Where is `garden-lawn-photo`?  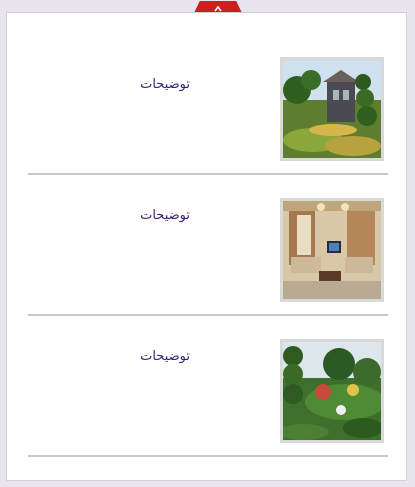
garden-lawn-photo is located at coordinates (332, 391).